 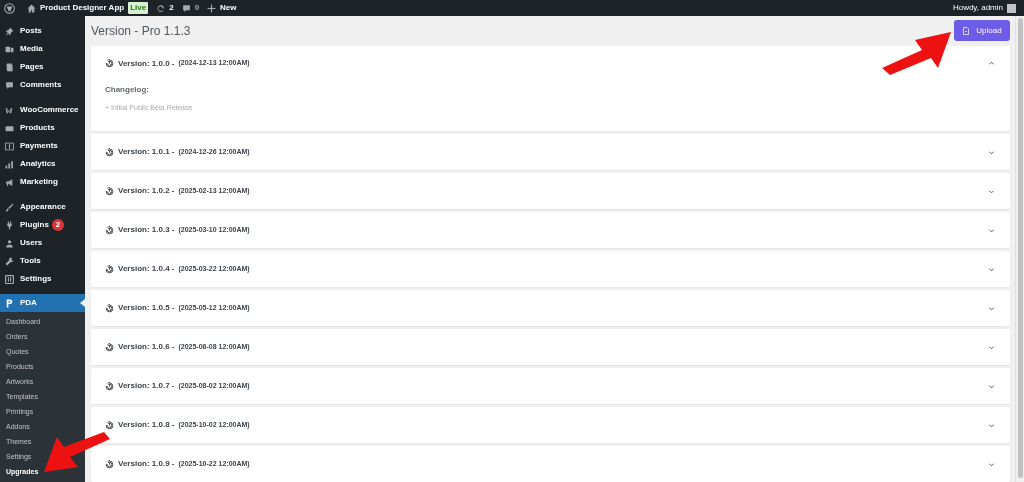 What do you see at coordinates (42, 243) in the screenshot?
I see `menu-item: Users` at bounding box center [42, 243].